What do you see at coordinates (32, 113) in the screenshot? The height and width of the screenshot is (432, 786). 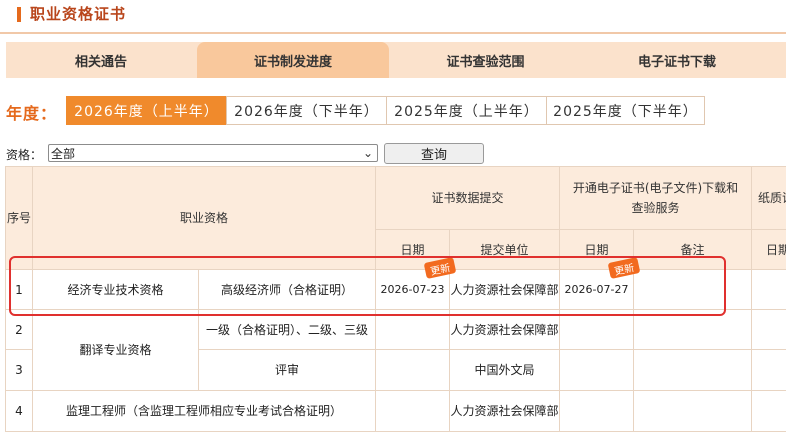 I see `year-label: 年度：` at bounding box center [32, 113].